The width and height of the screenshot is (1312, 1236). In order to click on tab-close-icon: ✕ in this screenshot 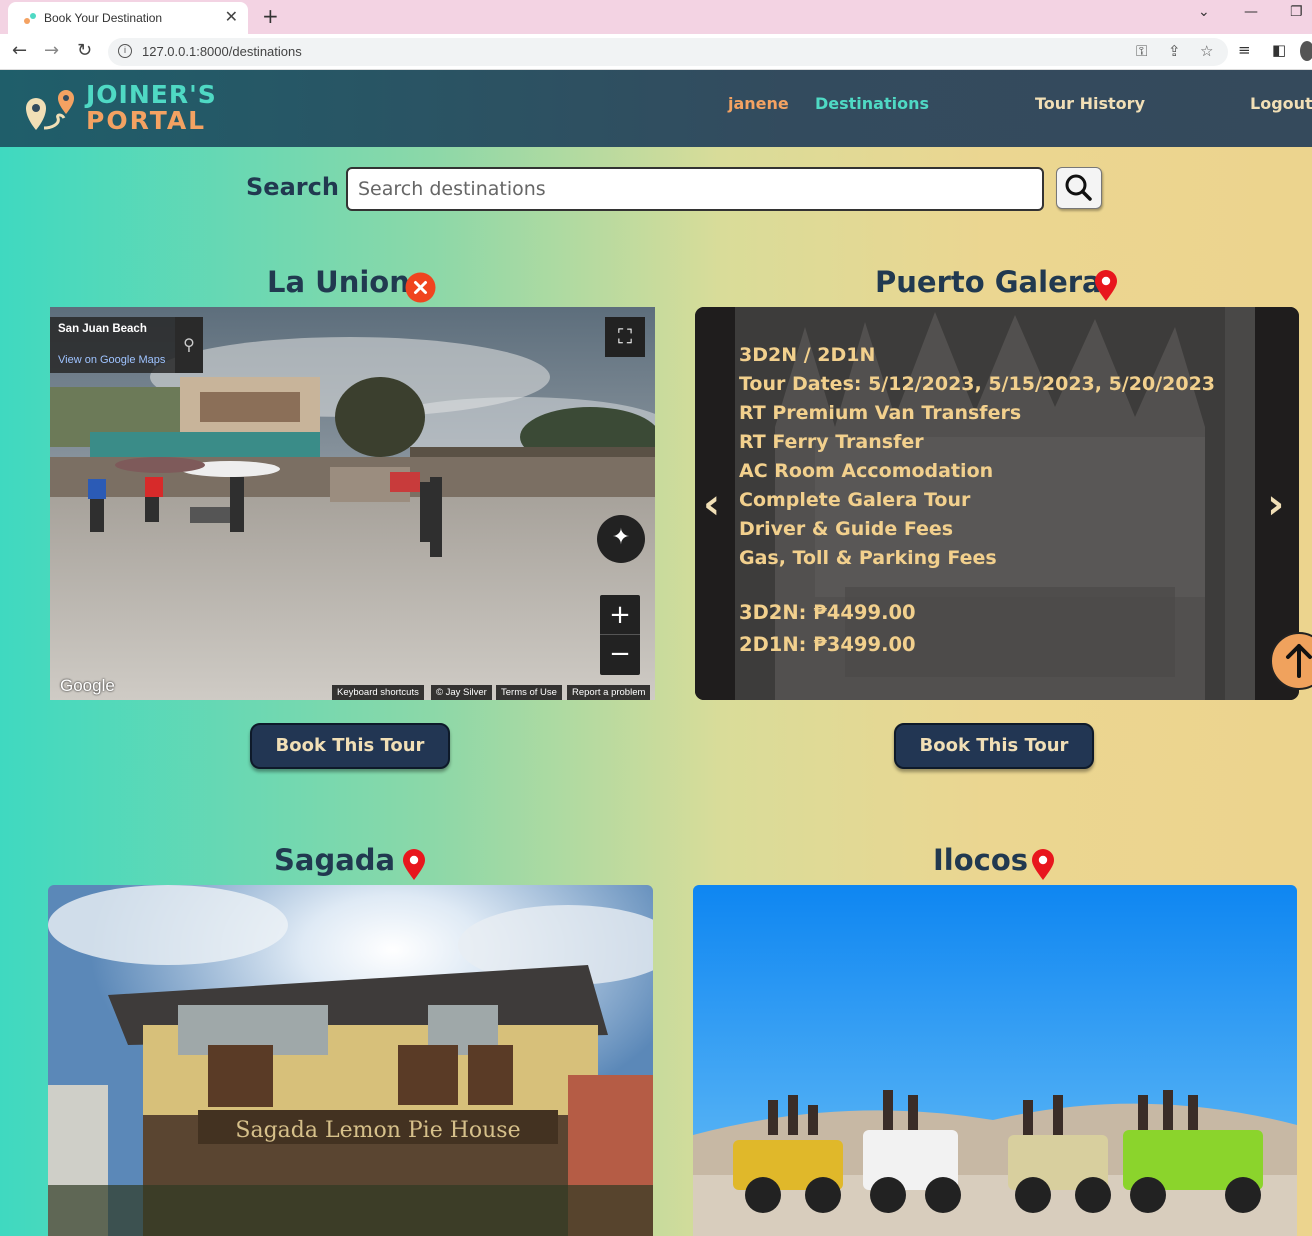, I will do `click(231, 16)`.